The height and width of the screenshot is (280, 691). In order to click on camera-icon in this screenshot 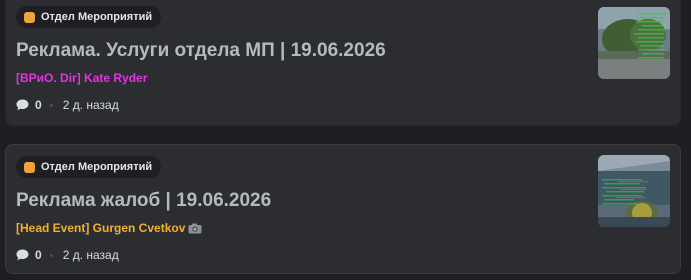, I will do `click(195, 228)`.